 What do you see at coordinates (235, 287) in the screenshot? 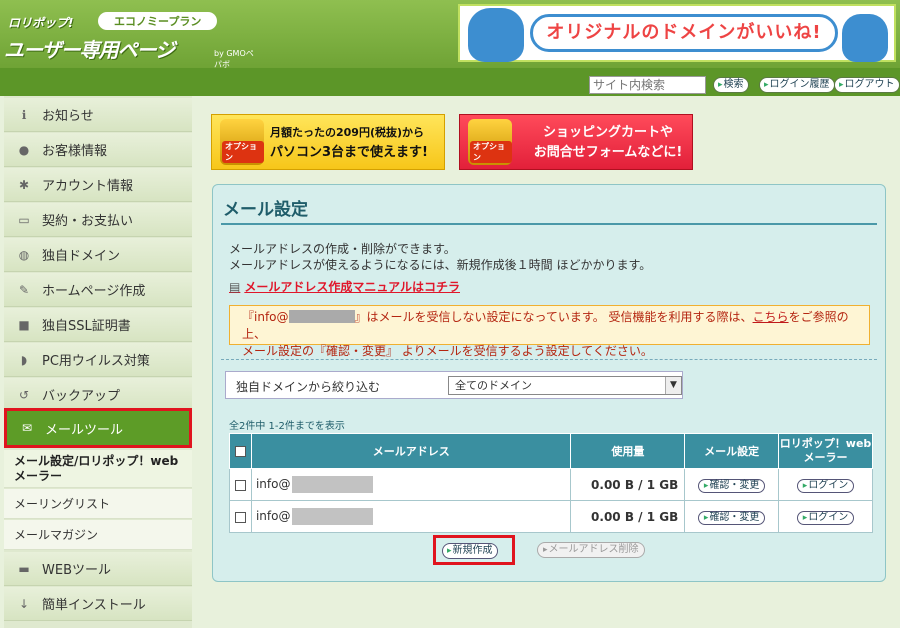
I see `document-icon: ▤` at bounding box center [235, 287].